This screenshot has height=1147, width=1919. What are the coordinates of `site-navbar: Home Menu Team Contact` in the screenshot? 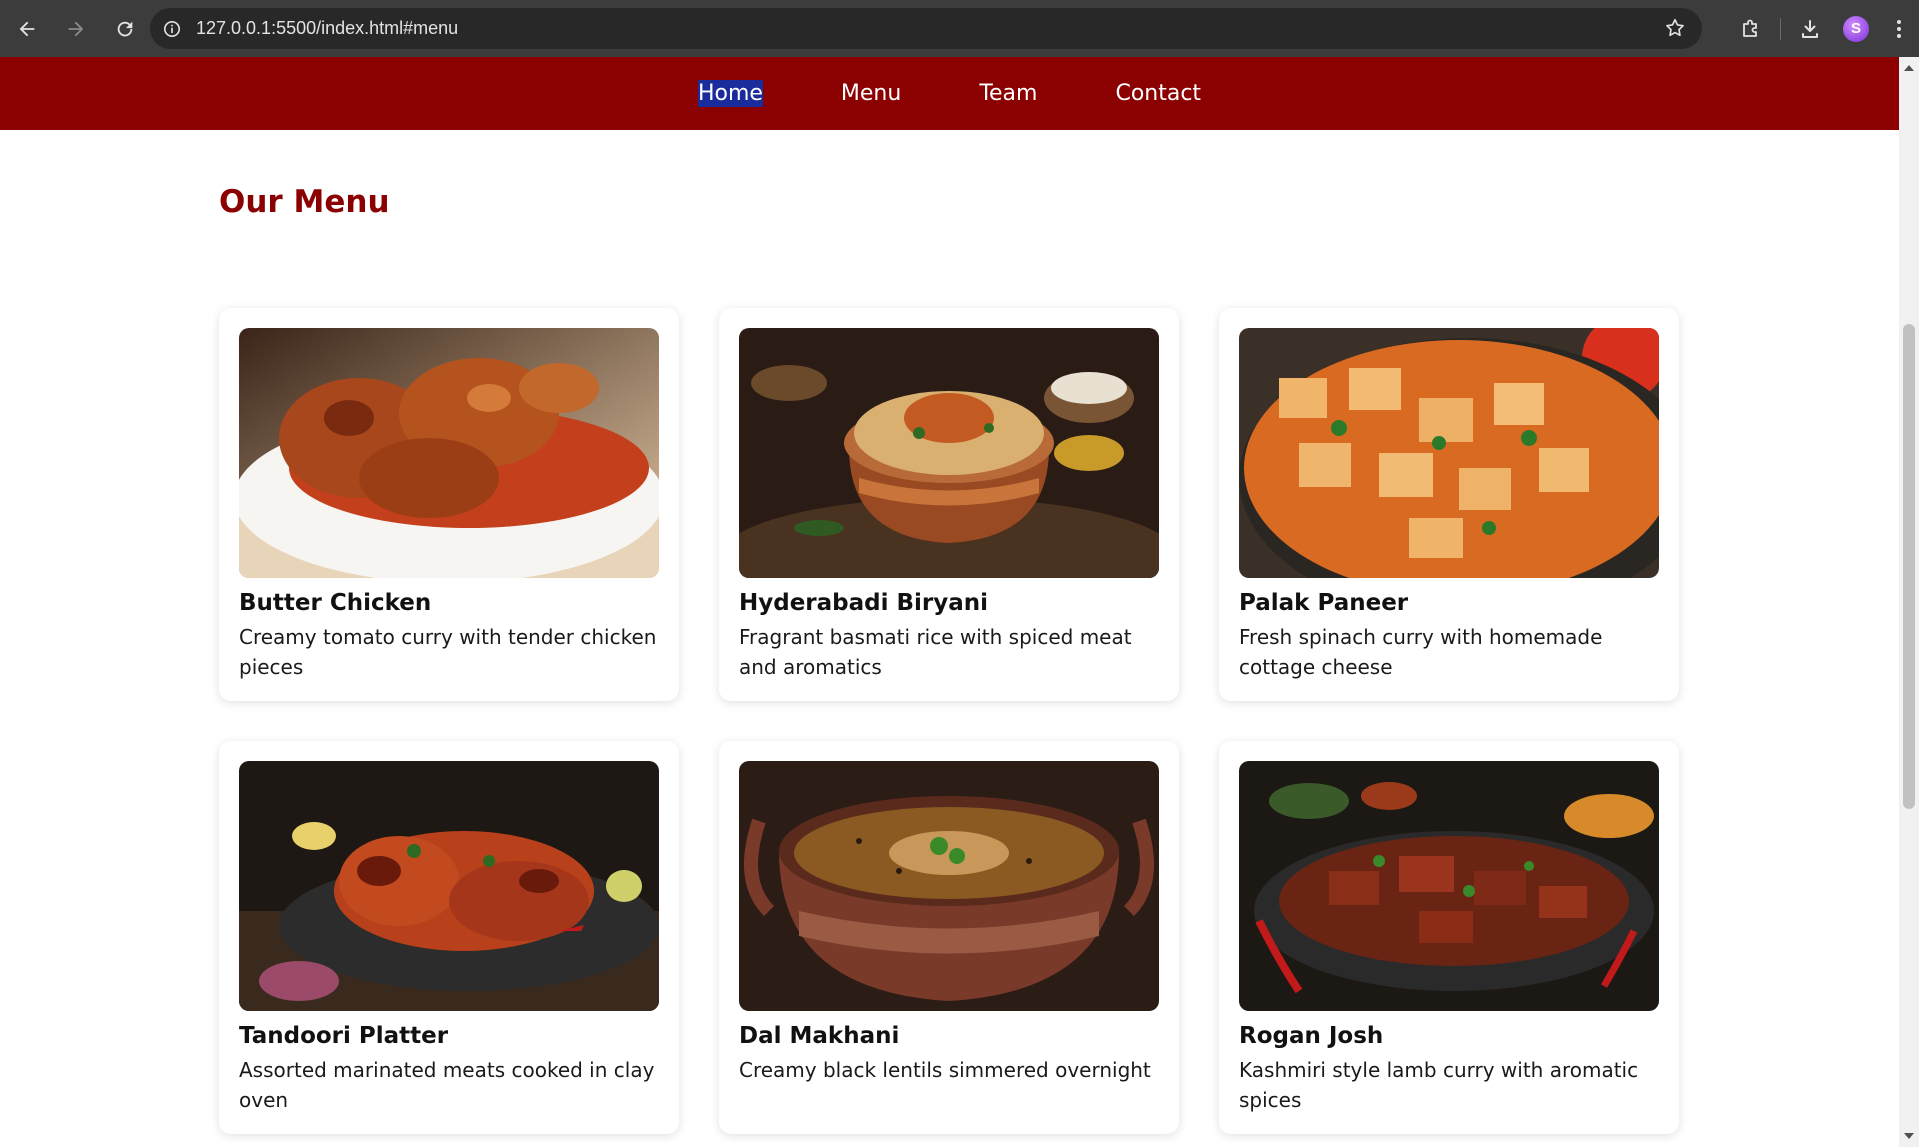 It's located at (949, 93).